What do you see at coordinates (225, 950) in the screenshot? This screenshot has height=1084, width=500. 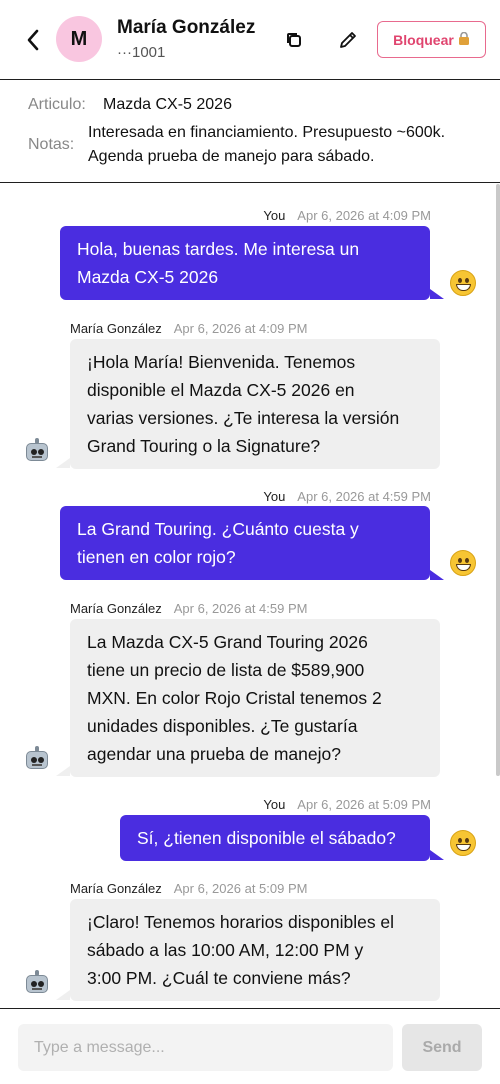 I see `message-line: sábado a las 10:00 AM, 12:00 PM y` at bounding box center [225, 950].